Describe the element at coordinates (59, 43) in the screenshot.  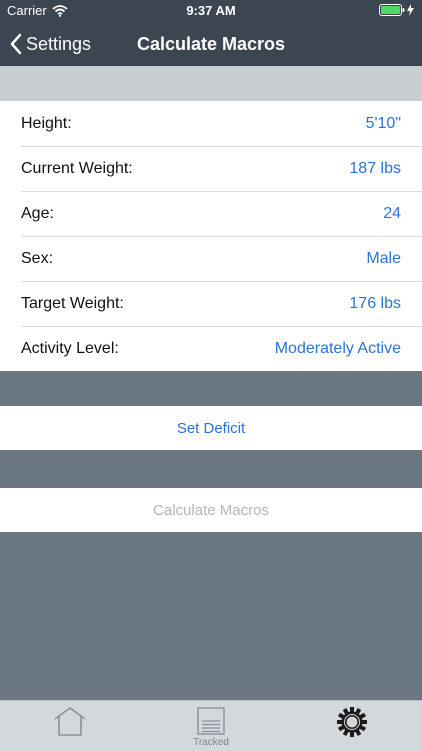
I see `back-button-label: Settings` at that location.